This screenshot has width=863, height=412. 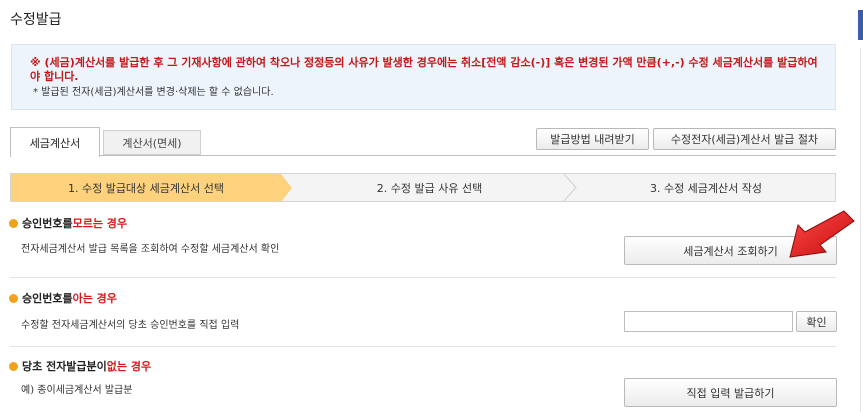 What do you see at coordinates (429, 188) in the screenshot?
I see `step-2: 2. 수정 발급 사유 선택` at bounding box center [429, 188].